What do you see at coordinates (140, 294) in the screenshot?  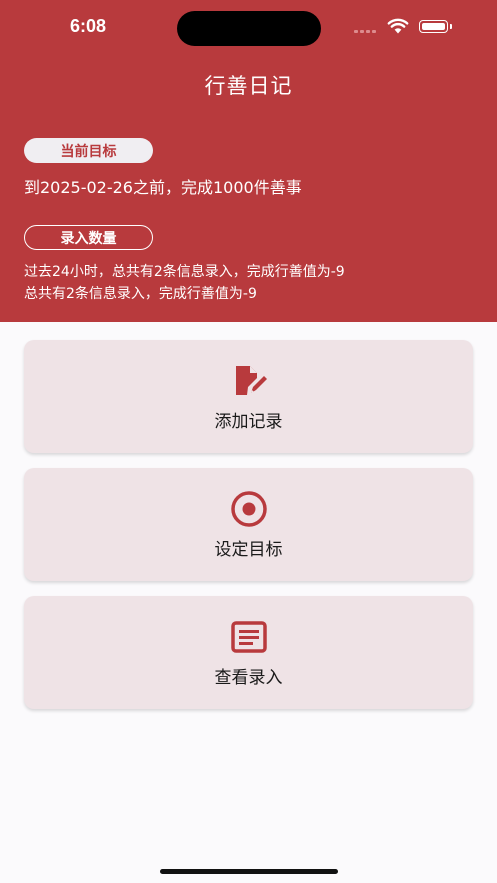 I see `entry-count-total: 总共有2条信息录入，完成行善值为-9` at bounding box center [140, 294].